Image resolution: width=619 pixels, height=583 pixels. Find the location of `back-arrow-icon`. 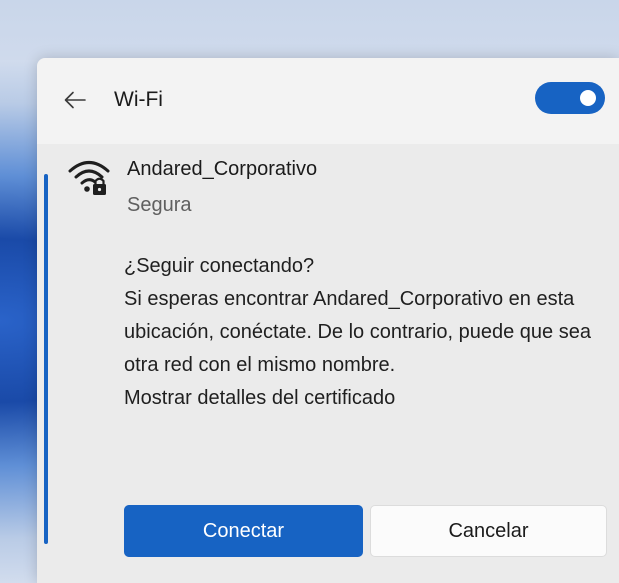

back-arrow-icon is located at coordinates (75, 100).